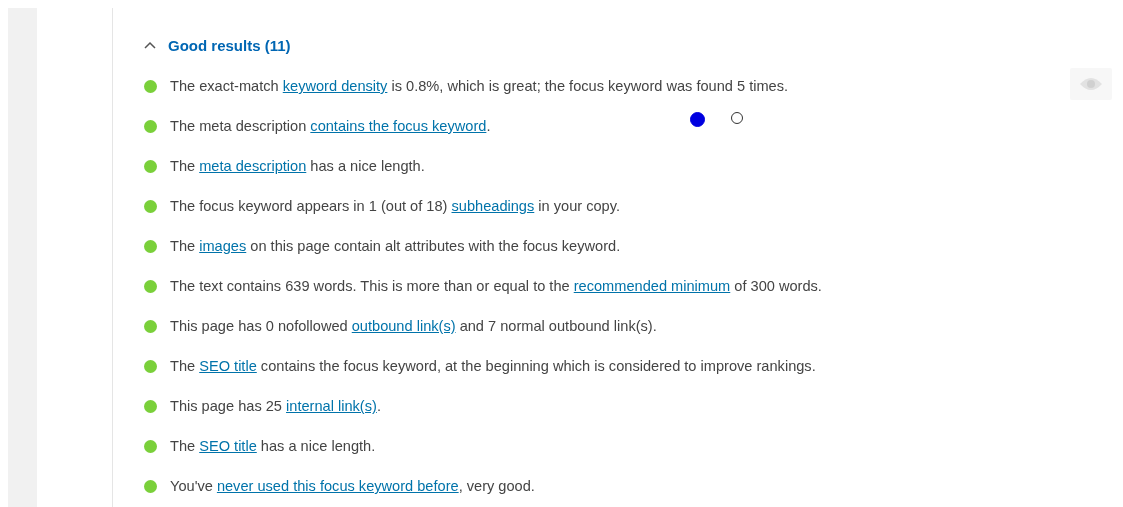 This screenshot has width=1123, height=507. I want to click on result-text: The meta description has a nice length., so click(297, 166).